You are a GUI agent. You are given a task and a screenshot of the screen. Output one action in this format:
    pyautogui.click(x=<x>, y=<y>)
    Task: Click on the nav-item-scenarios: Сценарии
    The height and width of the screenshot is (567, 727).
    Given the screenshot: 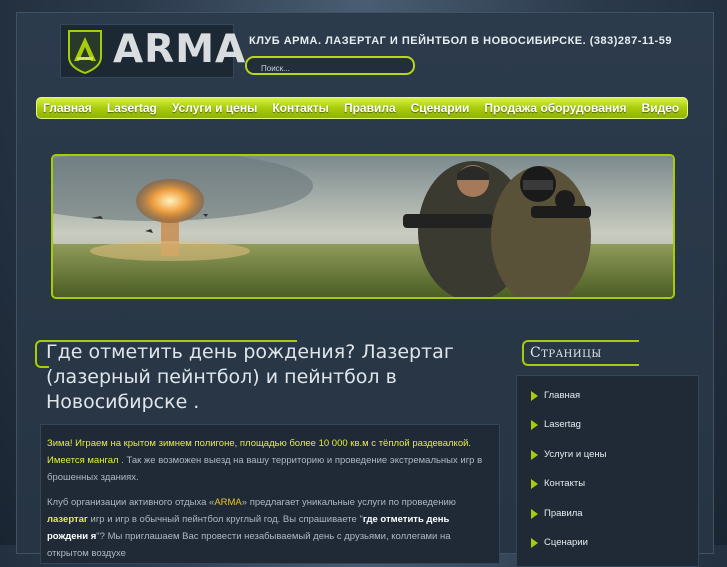 What is the action you would take?
    pyautogui.click(x=440, y=108)
    